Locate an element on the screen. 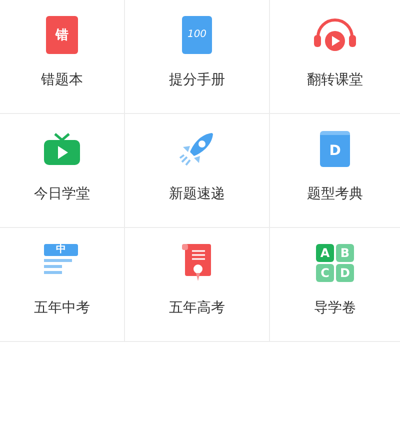 The image size is (400, 436). icon-glyph: B is located at coordinates (345, 253).